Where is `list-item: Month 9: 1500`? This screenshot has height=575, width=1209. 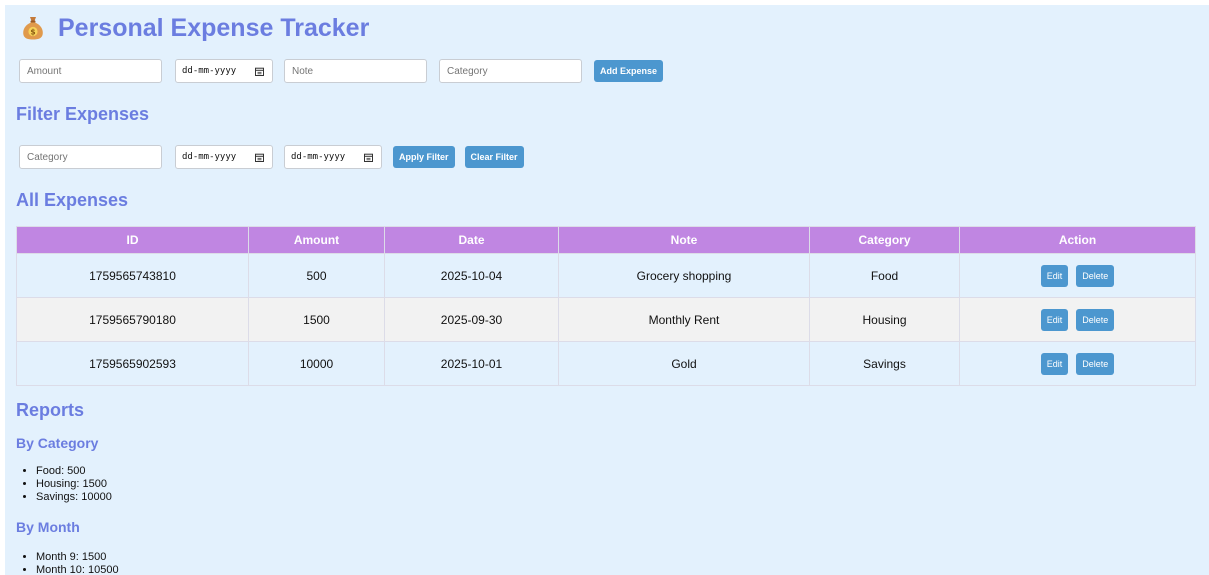
list-item: Month 9: 1500 is located at coordinates (77, 557).